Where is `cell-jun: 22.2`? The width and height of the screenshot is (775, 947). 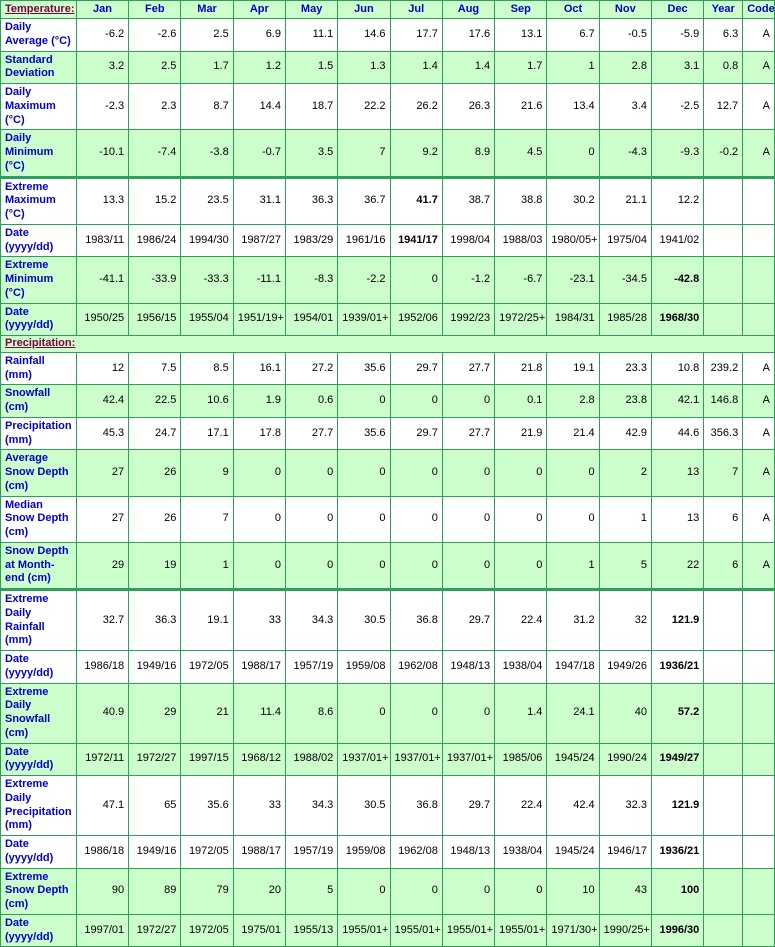
cell-jun: 22.2 is located at coordinates (364, 106).